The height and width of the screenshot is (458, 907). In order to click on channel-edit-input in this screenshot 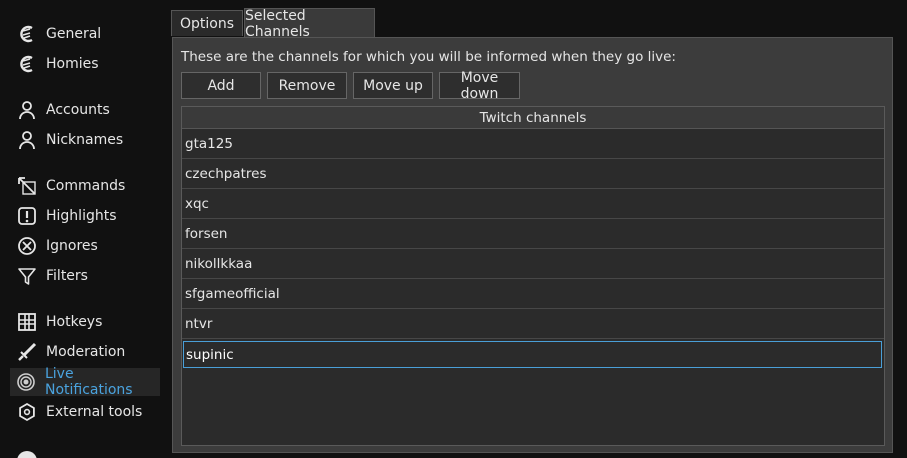, I will do `click(532, 354)`.